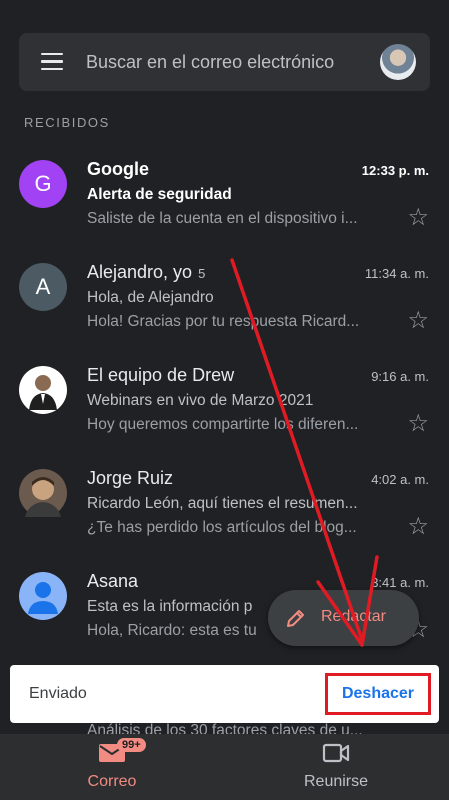 This screenshot has width=449, height=800. What do you see at coordinates (378, 694) in the screenshot?
I see `undo-button: Deshacer` at bounding box center [378, 694].